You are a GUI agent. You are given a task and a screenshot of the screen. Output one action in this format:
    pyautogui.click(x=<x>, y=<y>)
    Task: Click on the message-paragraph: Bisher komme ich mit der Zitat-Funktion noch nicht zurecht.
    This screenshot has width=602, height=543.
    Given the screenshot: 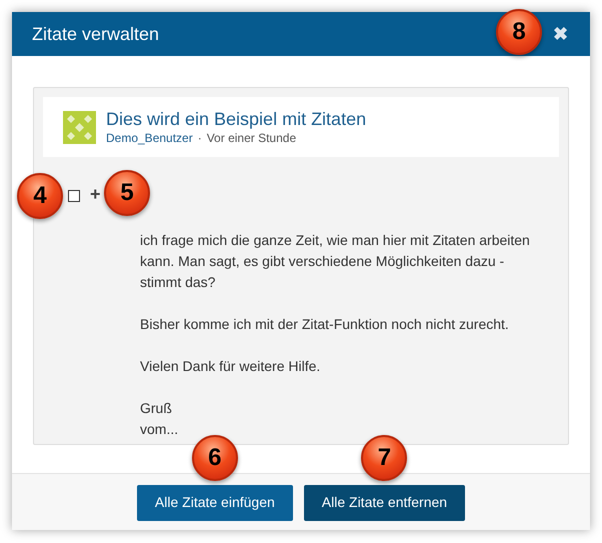 What is the action you would take?
    pyautogui.click(x=325, y=324)
    